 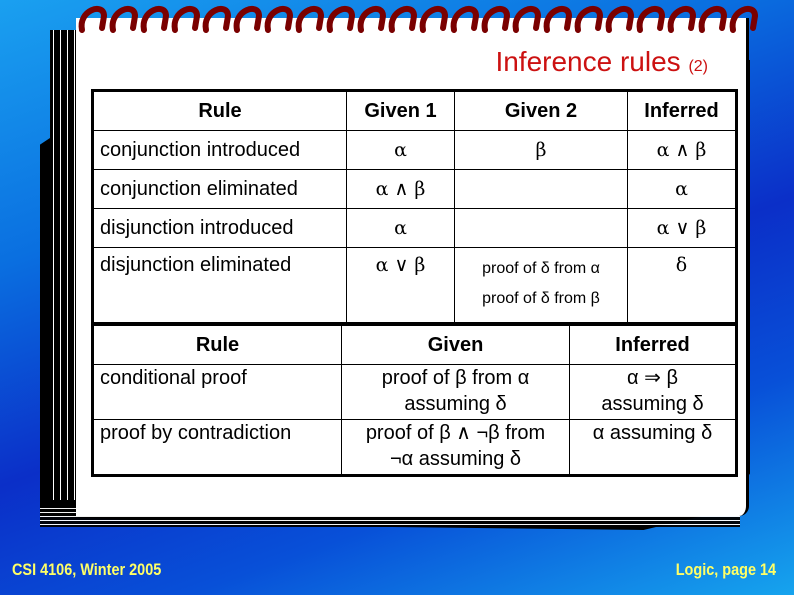 What do you see at coordinates (541, 285) in the screenshot?
I see `given2-cell: proof of δ from α proof of δ from β` at bounding box center [541, 285].